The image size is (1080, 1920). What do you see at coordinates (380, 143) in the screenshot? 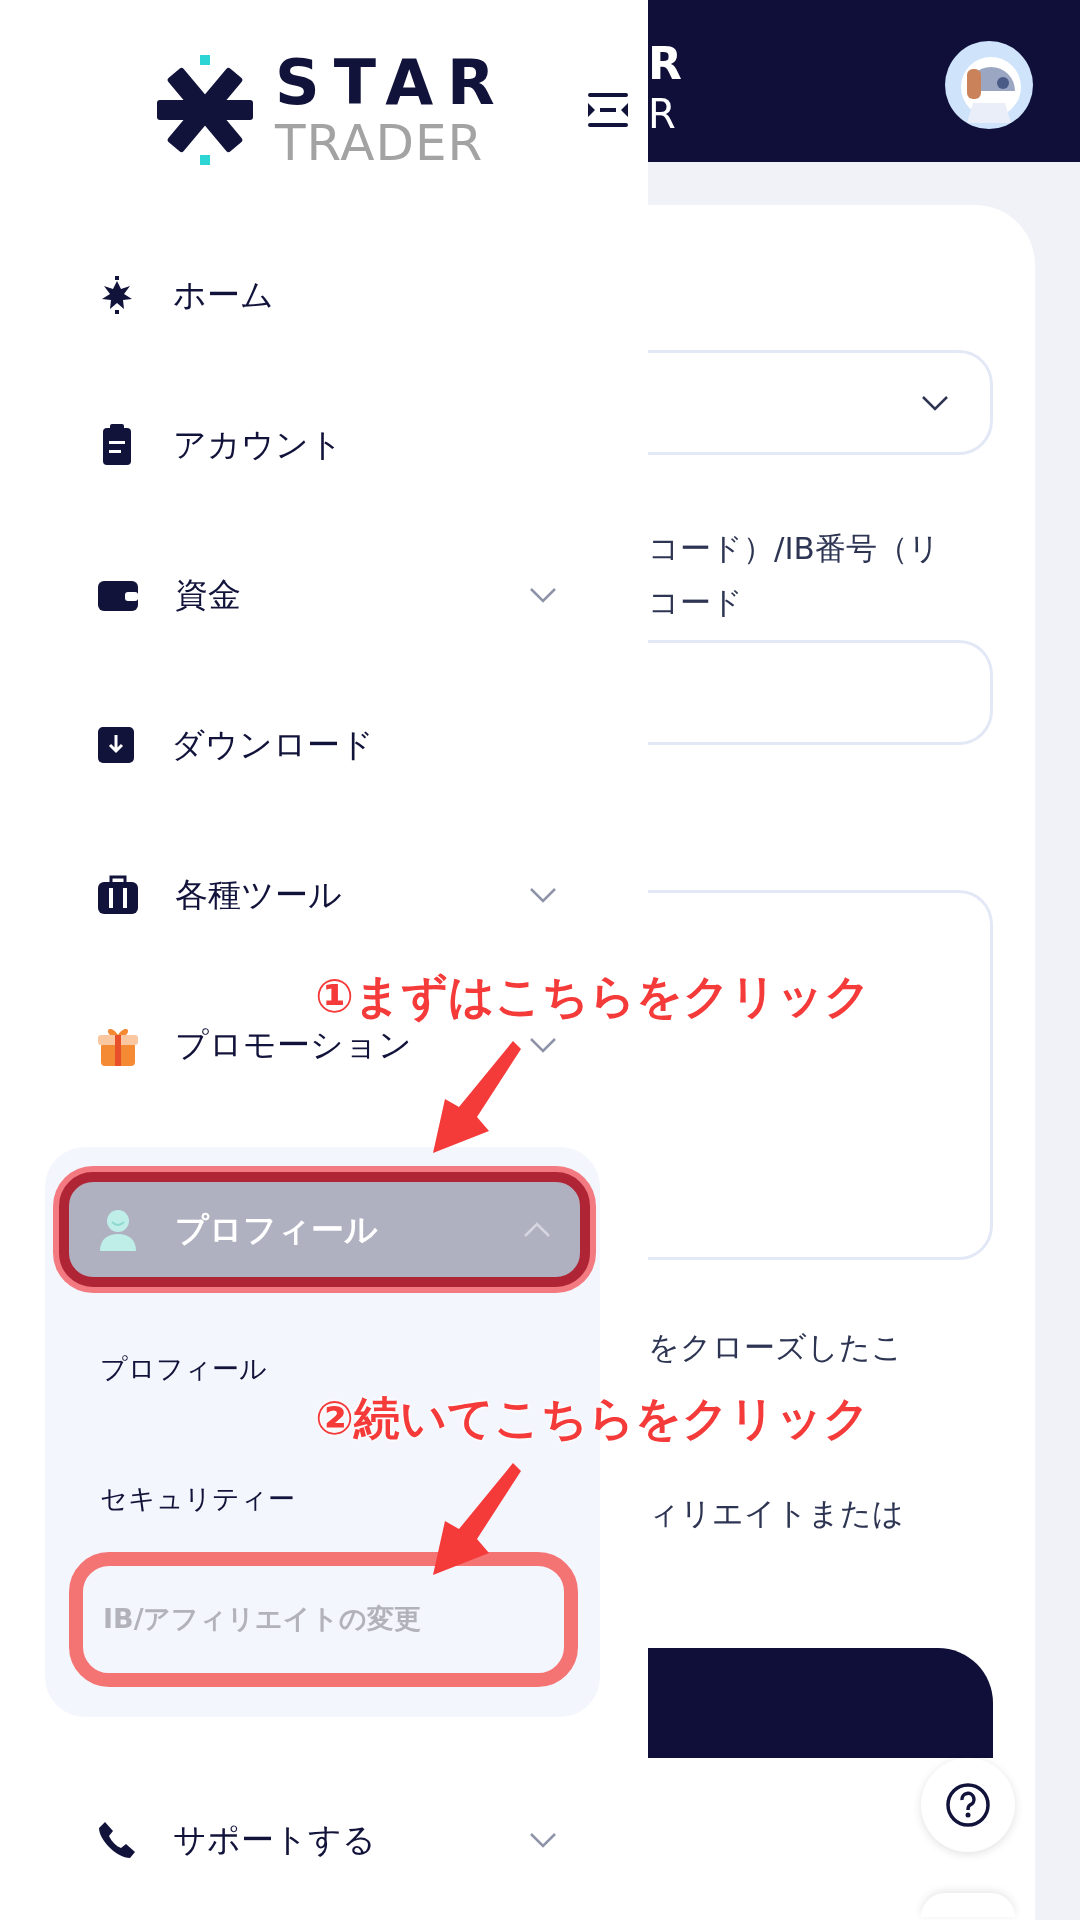
I see `logo-text: TRADER` at bounding box center [380, 143].